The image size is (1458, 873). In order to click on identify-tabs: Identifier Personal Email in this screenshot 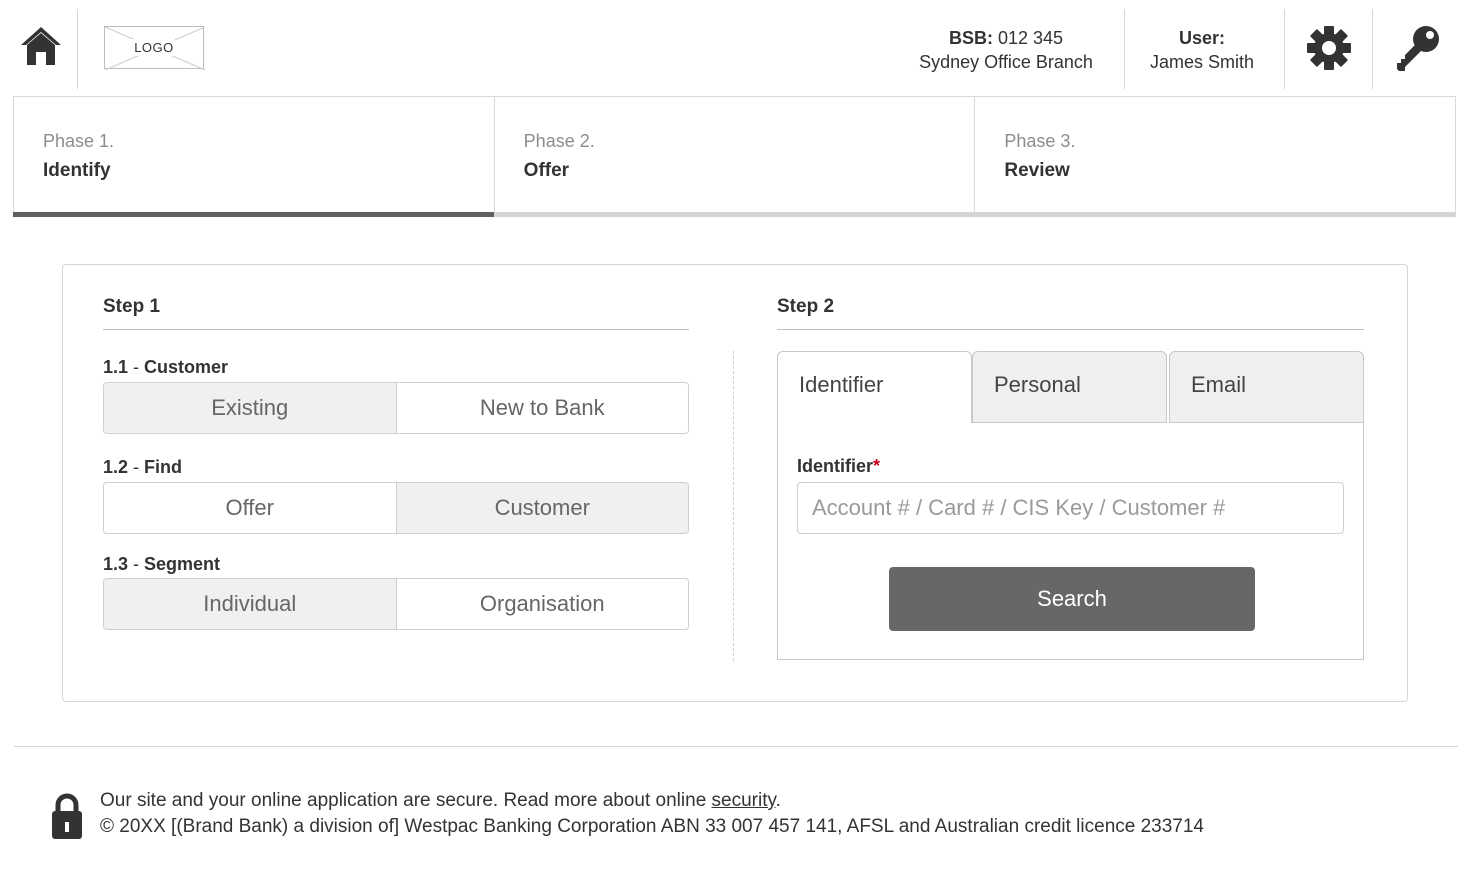, I will do `click(1070, 387)`.